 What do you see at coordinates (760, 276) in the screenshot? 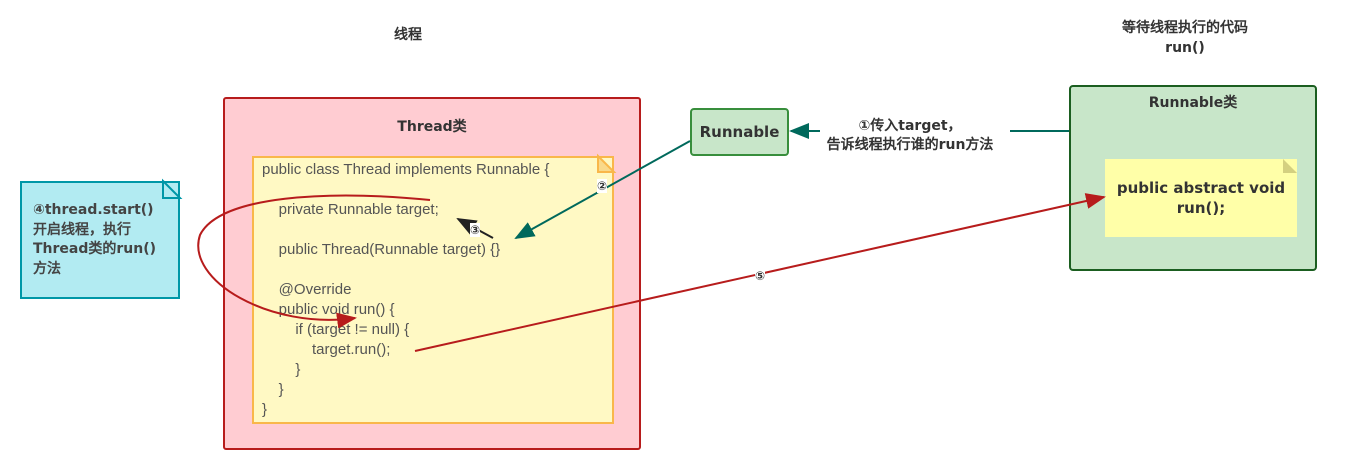
I see `step5-badge: ⑤` at bounding box center [760, 276].